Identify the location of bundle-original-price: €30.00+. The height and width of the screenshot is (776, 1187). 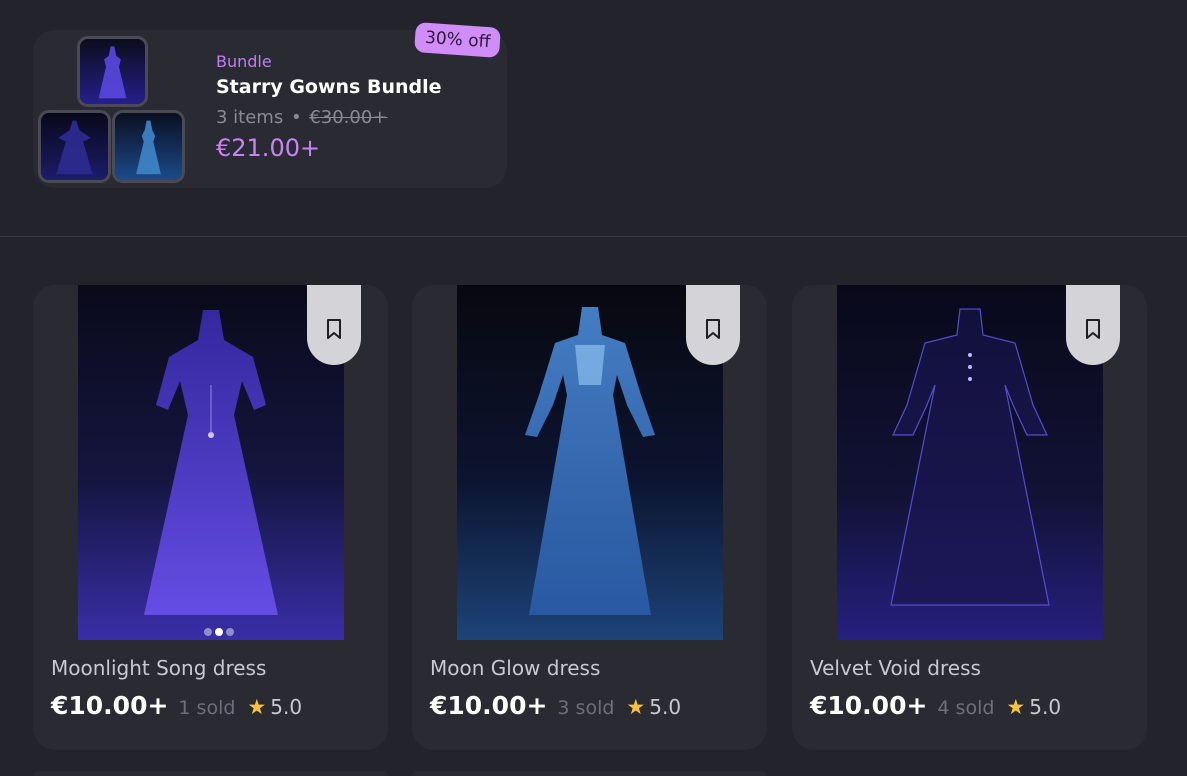
(348, 117).